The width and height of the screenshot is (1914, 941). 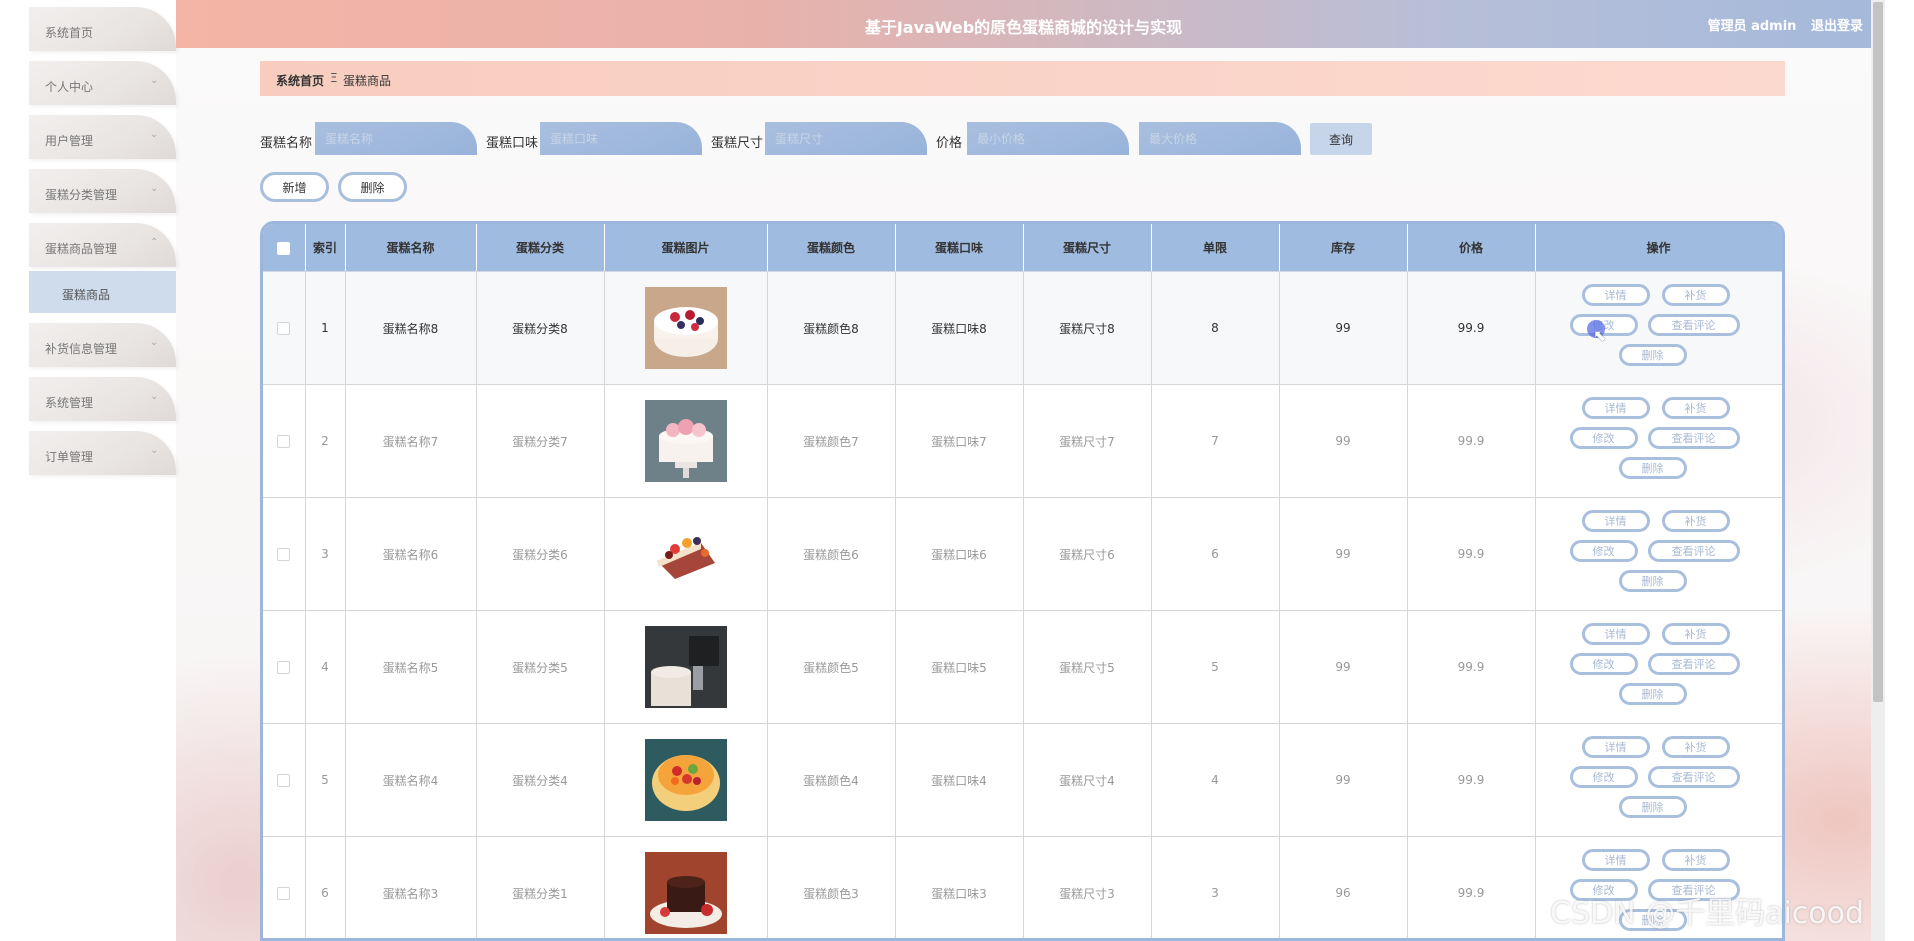 What do you see at coordinates (1023, 27) in the screenshot?
I see `app-title: 基于JavaWeb的原色蛋糕商城的设计与实现` at bounding box center [1023, 27].